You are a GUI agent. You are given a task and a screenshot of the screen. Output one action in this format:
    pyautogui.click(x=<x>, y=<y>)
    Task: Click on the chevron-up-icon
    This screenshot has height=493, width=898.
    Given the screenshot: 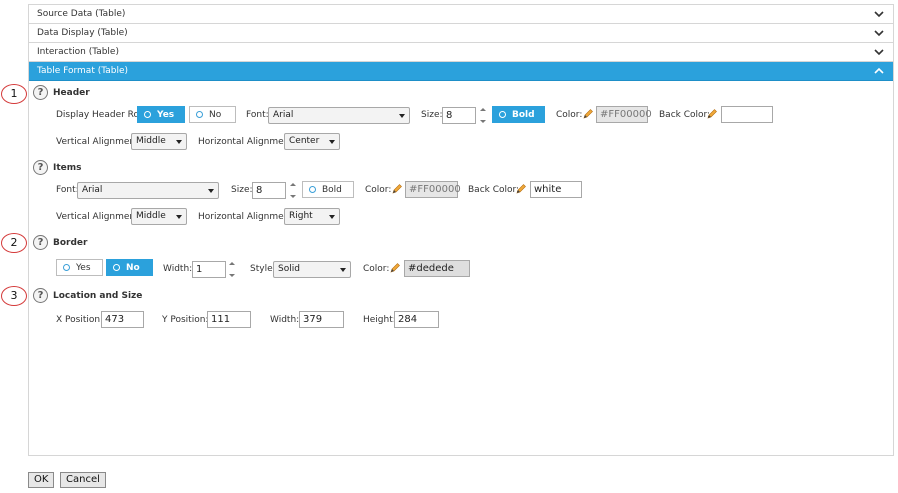 What is the action you would take?
    pyautogui.click(x=879, y=71)
    